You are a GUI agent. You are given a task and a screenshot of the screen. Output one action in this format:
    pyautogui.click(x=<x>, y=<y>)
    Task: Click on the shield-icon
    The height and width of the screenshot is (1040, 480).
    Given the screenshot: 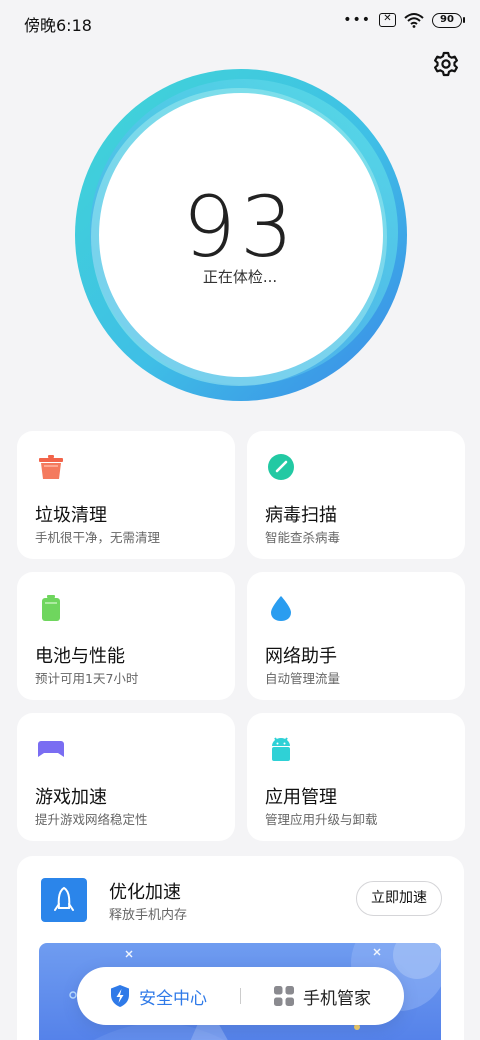 What is the action you would take?
    pyautogui.click(x=120, y=996)
    